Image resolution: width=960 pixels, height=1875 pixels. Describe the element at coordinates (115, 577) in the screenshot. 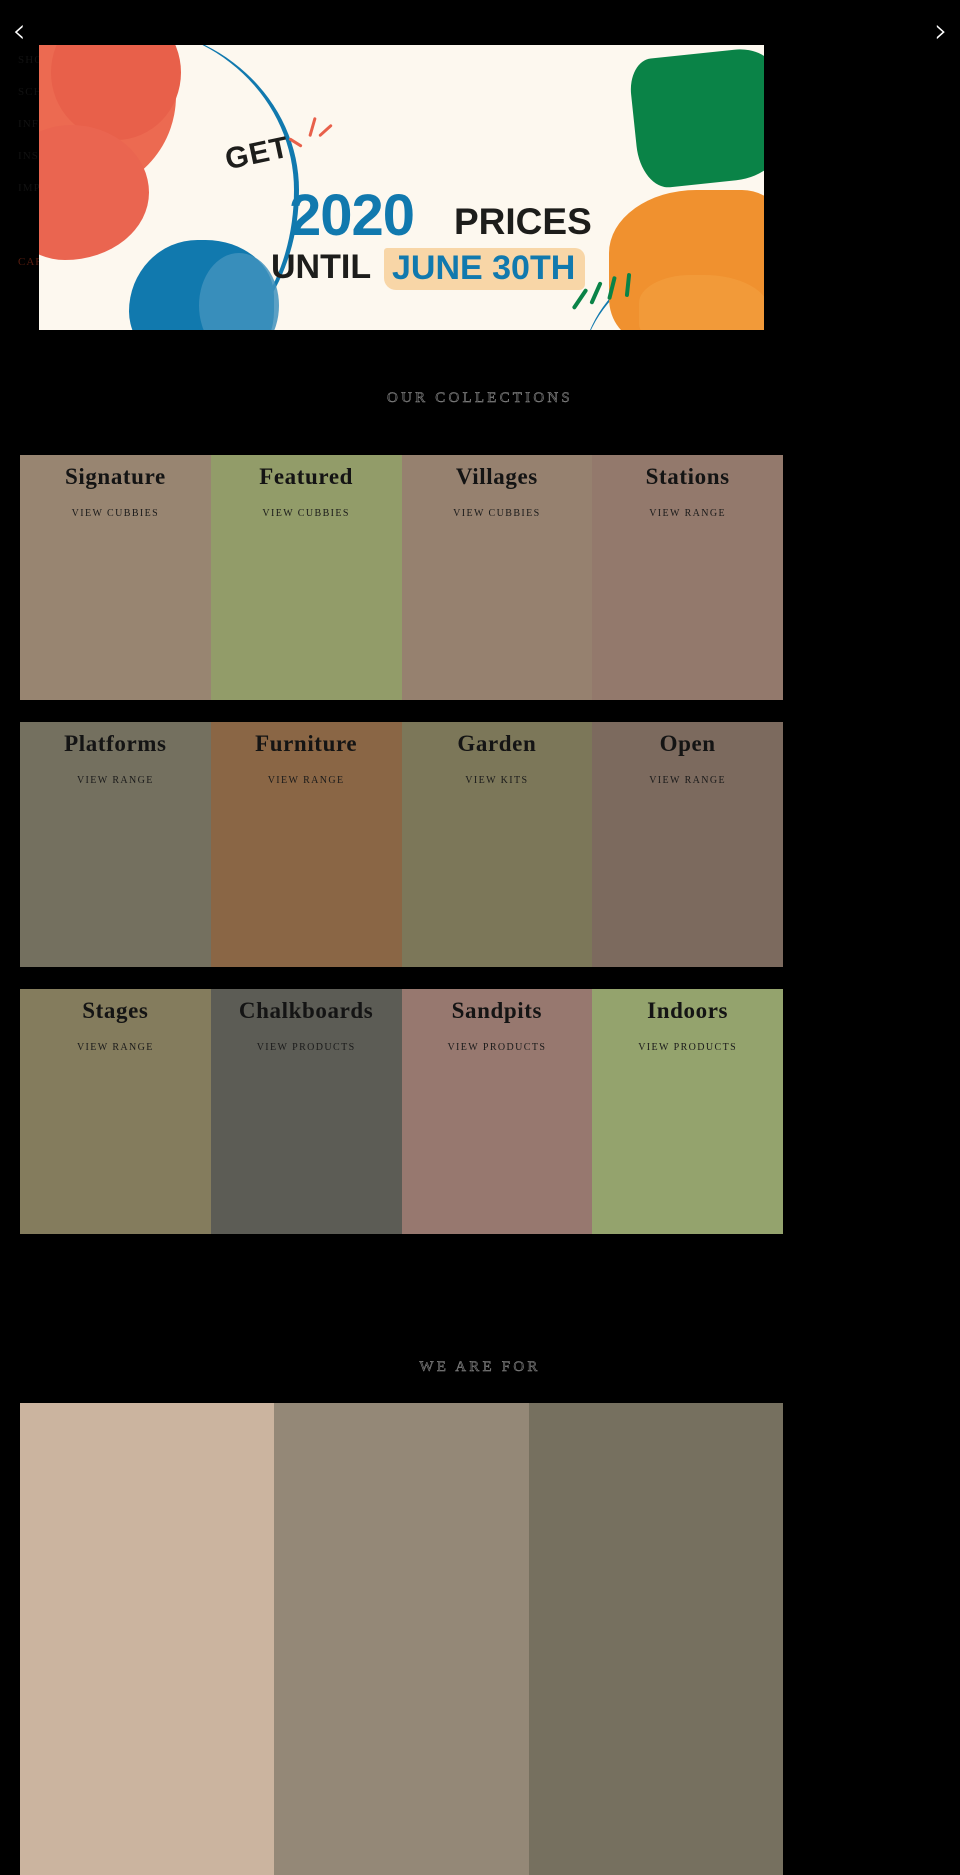

I see `collection-card-signature: Signature VIEW CUBBIES` at that location.